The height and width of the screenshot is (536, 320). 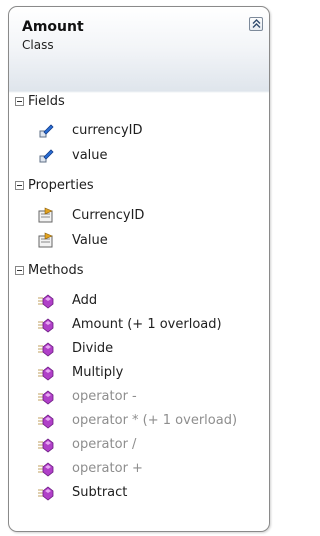 What do you see at coordinates (104, 396) in the screenshot?
I see `method-name: operator -` at bounding box center [104, 396].